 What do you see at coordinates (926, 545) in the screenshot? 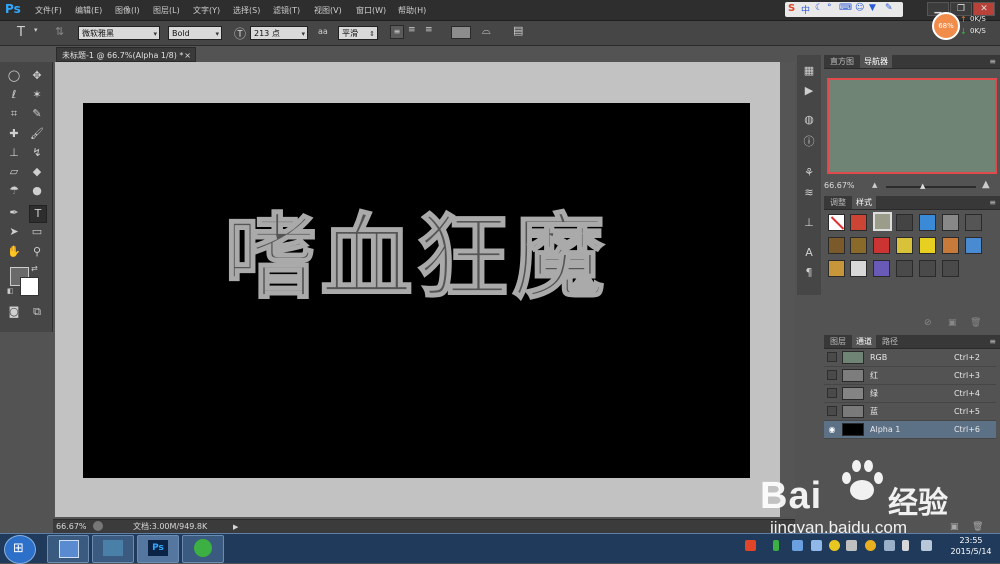
I see `display-tray-icon` at bounding box center [926, 545].